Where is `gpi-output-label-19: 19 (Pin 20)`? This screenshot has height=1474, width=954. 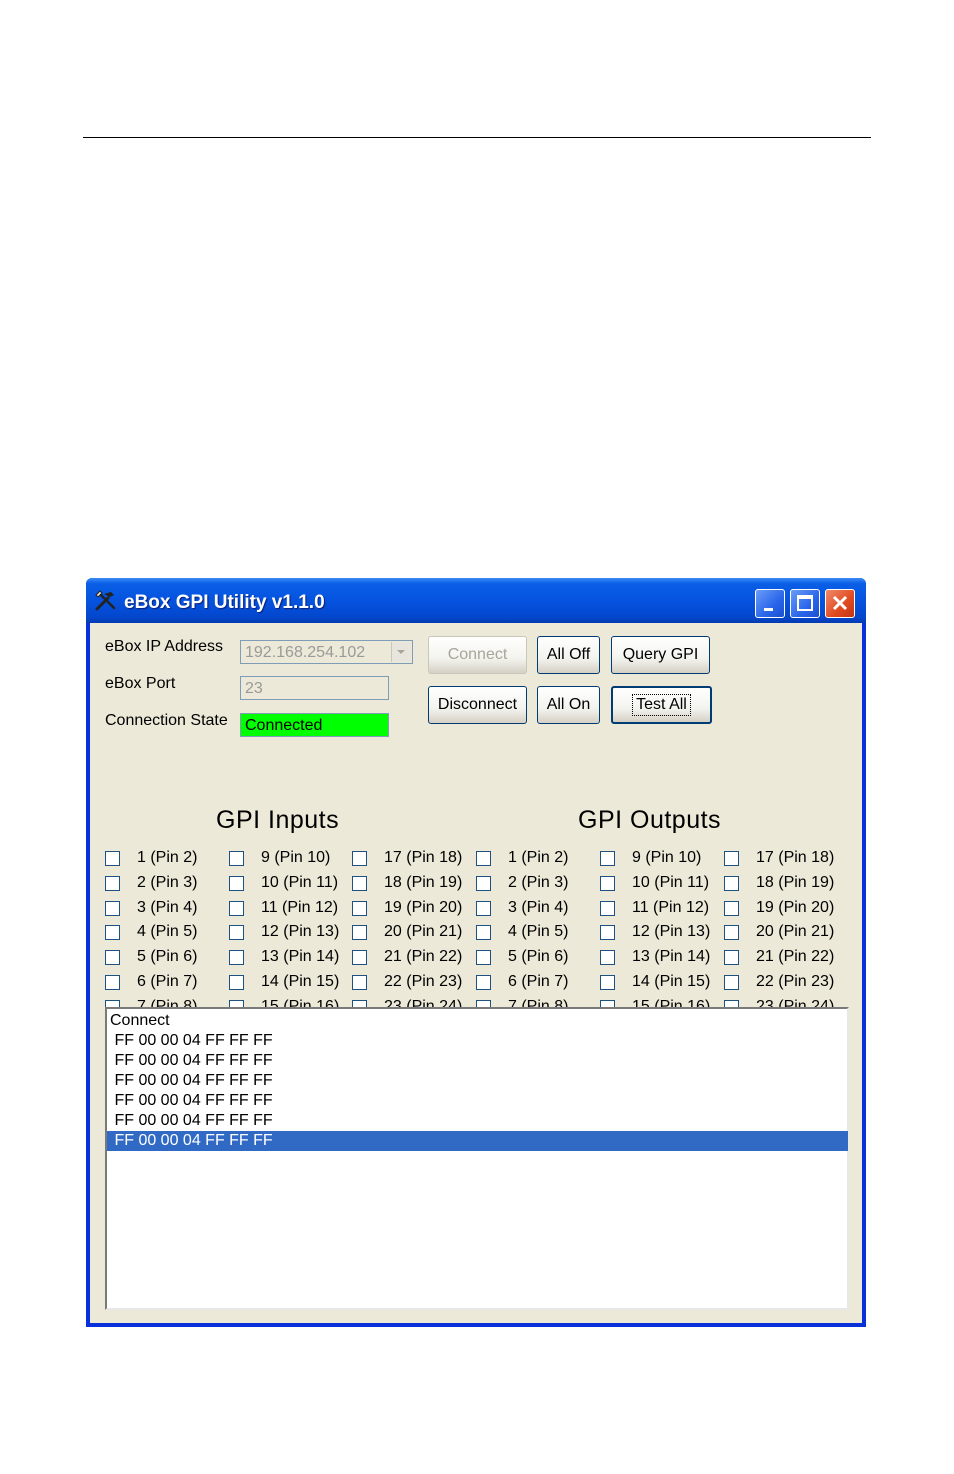 gpi-output-label-19: 19 (Pin 20) is located at coordinates (795, 907).